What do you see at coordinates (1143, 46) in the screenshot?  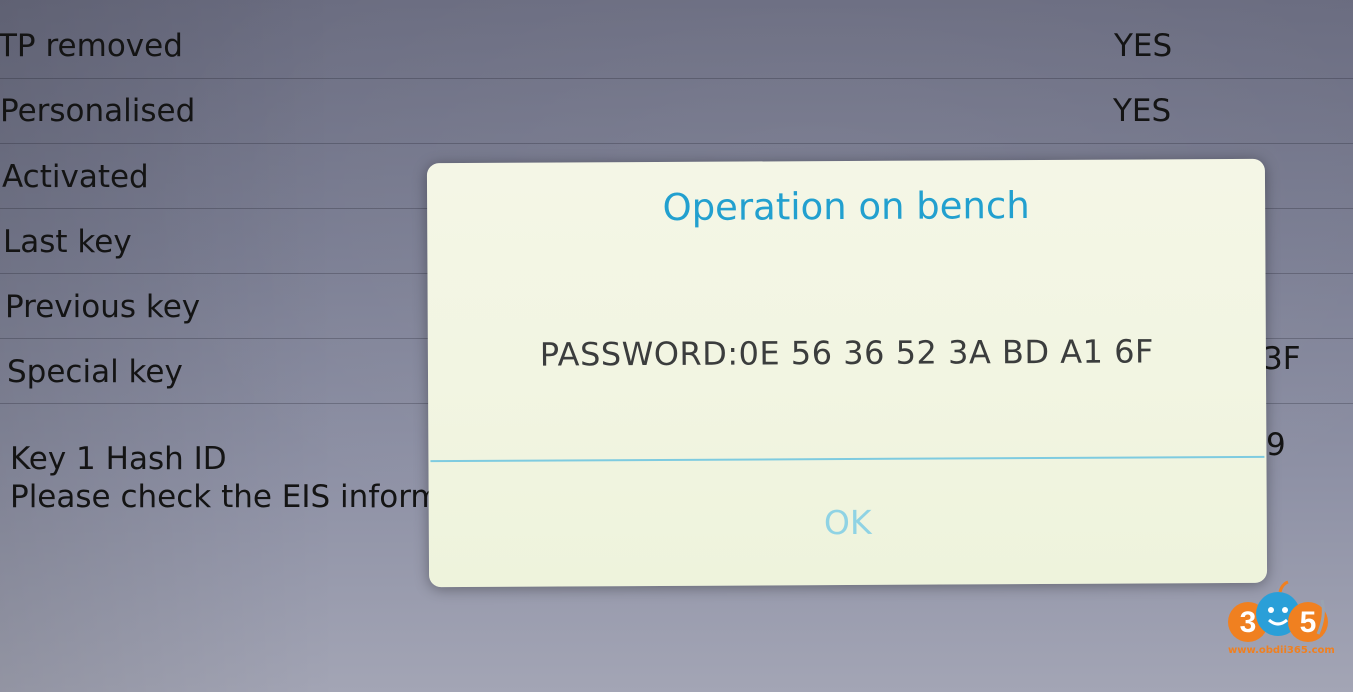 I see `row-value-tp-removed: YES` at bounding box center [1143, 46].